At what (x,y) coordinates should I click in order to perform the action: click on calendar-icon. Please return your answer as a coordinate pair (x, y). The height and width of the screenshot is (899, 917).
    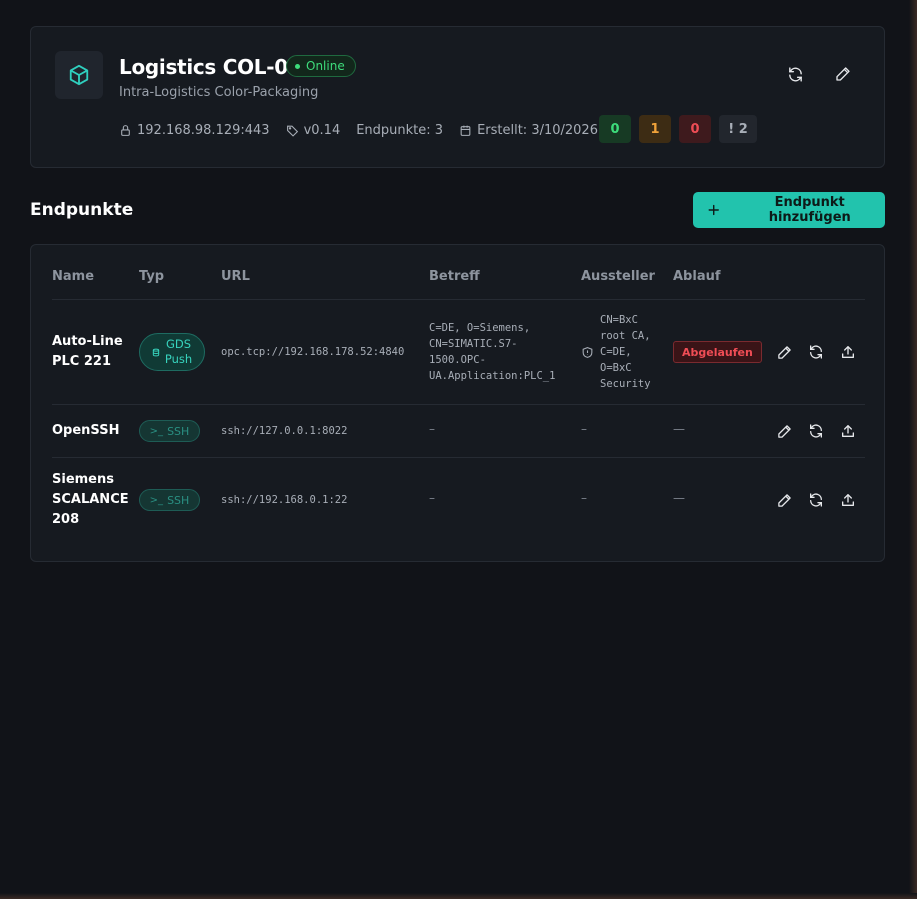
    Looking at the image, I should click on (465, 130).